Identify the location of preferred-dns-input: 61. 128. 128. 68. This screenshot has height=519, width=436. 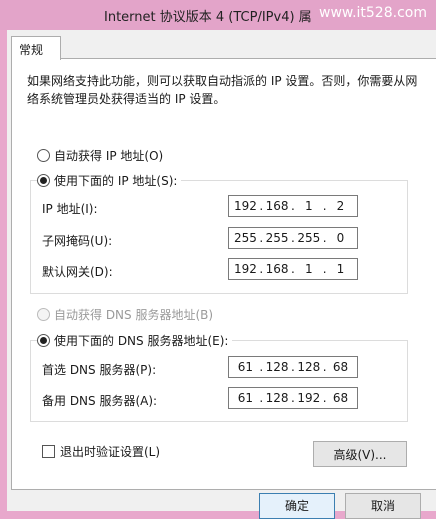
(293, 367).